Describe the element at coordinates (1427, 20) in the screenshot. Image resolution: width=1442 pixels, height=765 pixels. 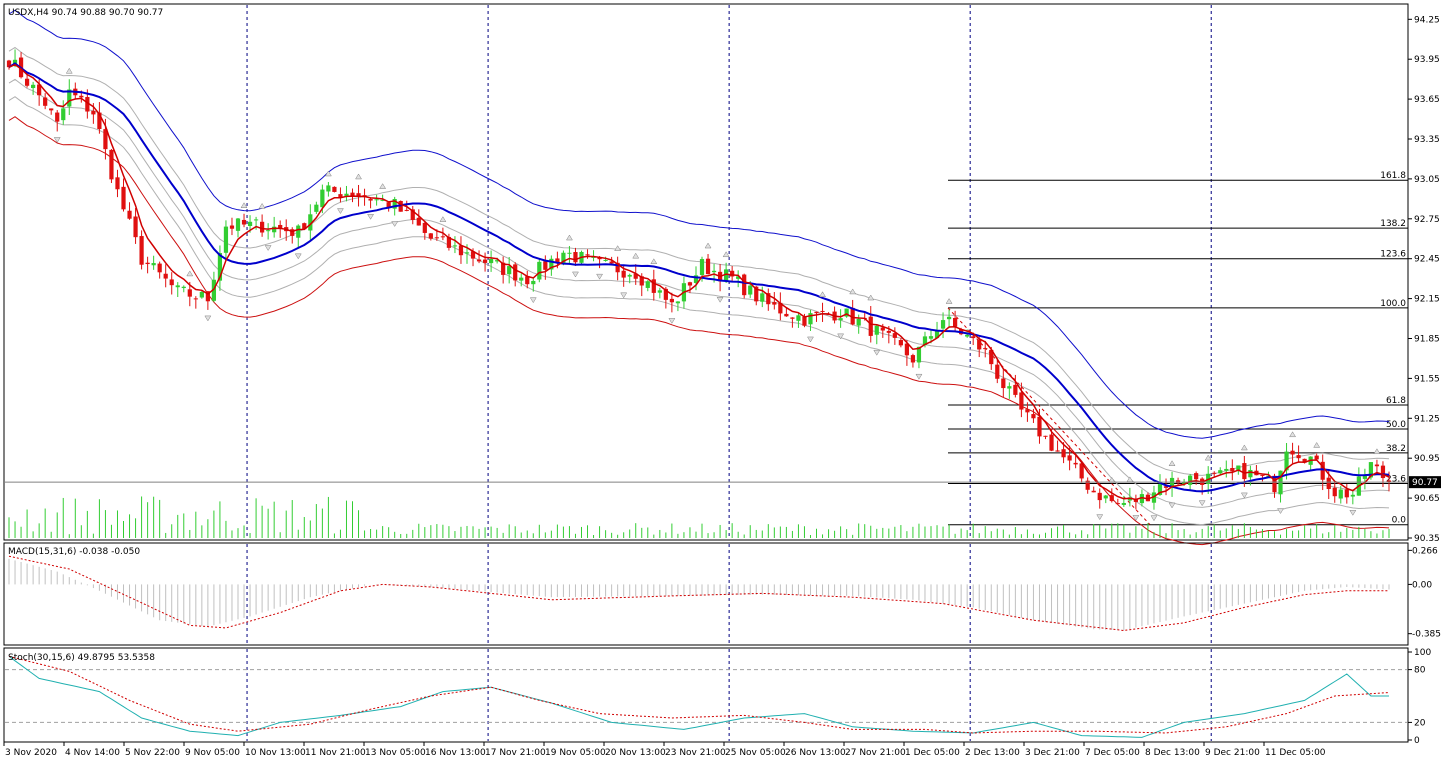
I see `price-tick-label: 94.25` at that location.